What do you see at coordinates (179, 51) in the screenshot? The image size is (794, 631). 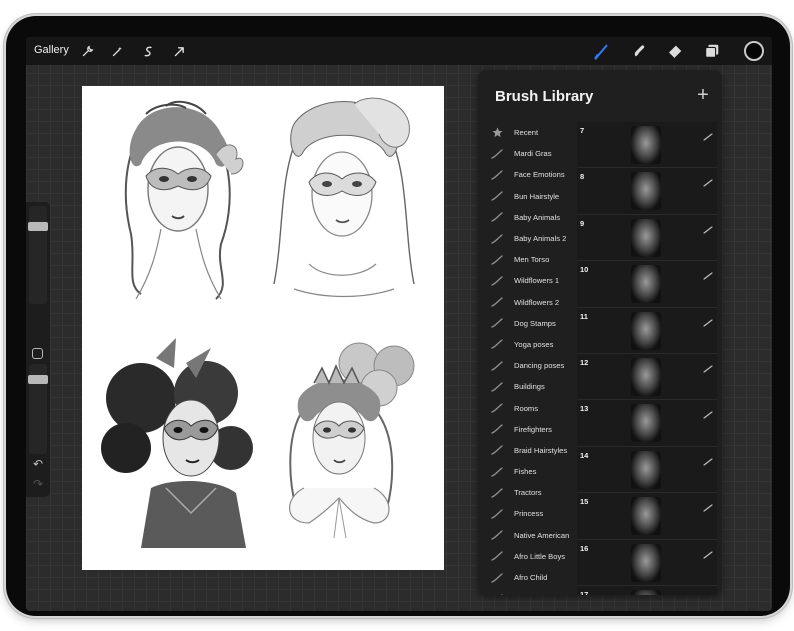 I see `transform-arrow-icon` at bounding box center [179, 51].